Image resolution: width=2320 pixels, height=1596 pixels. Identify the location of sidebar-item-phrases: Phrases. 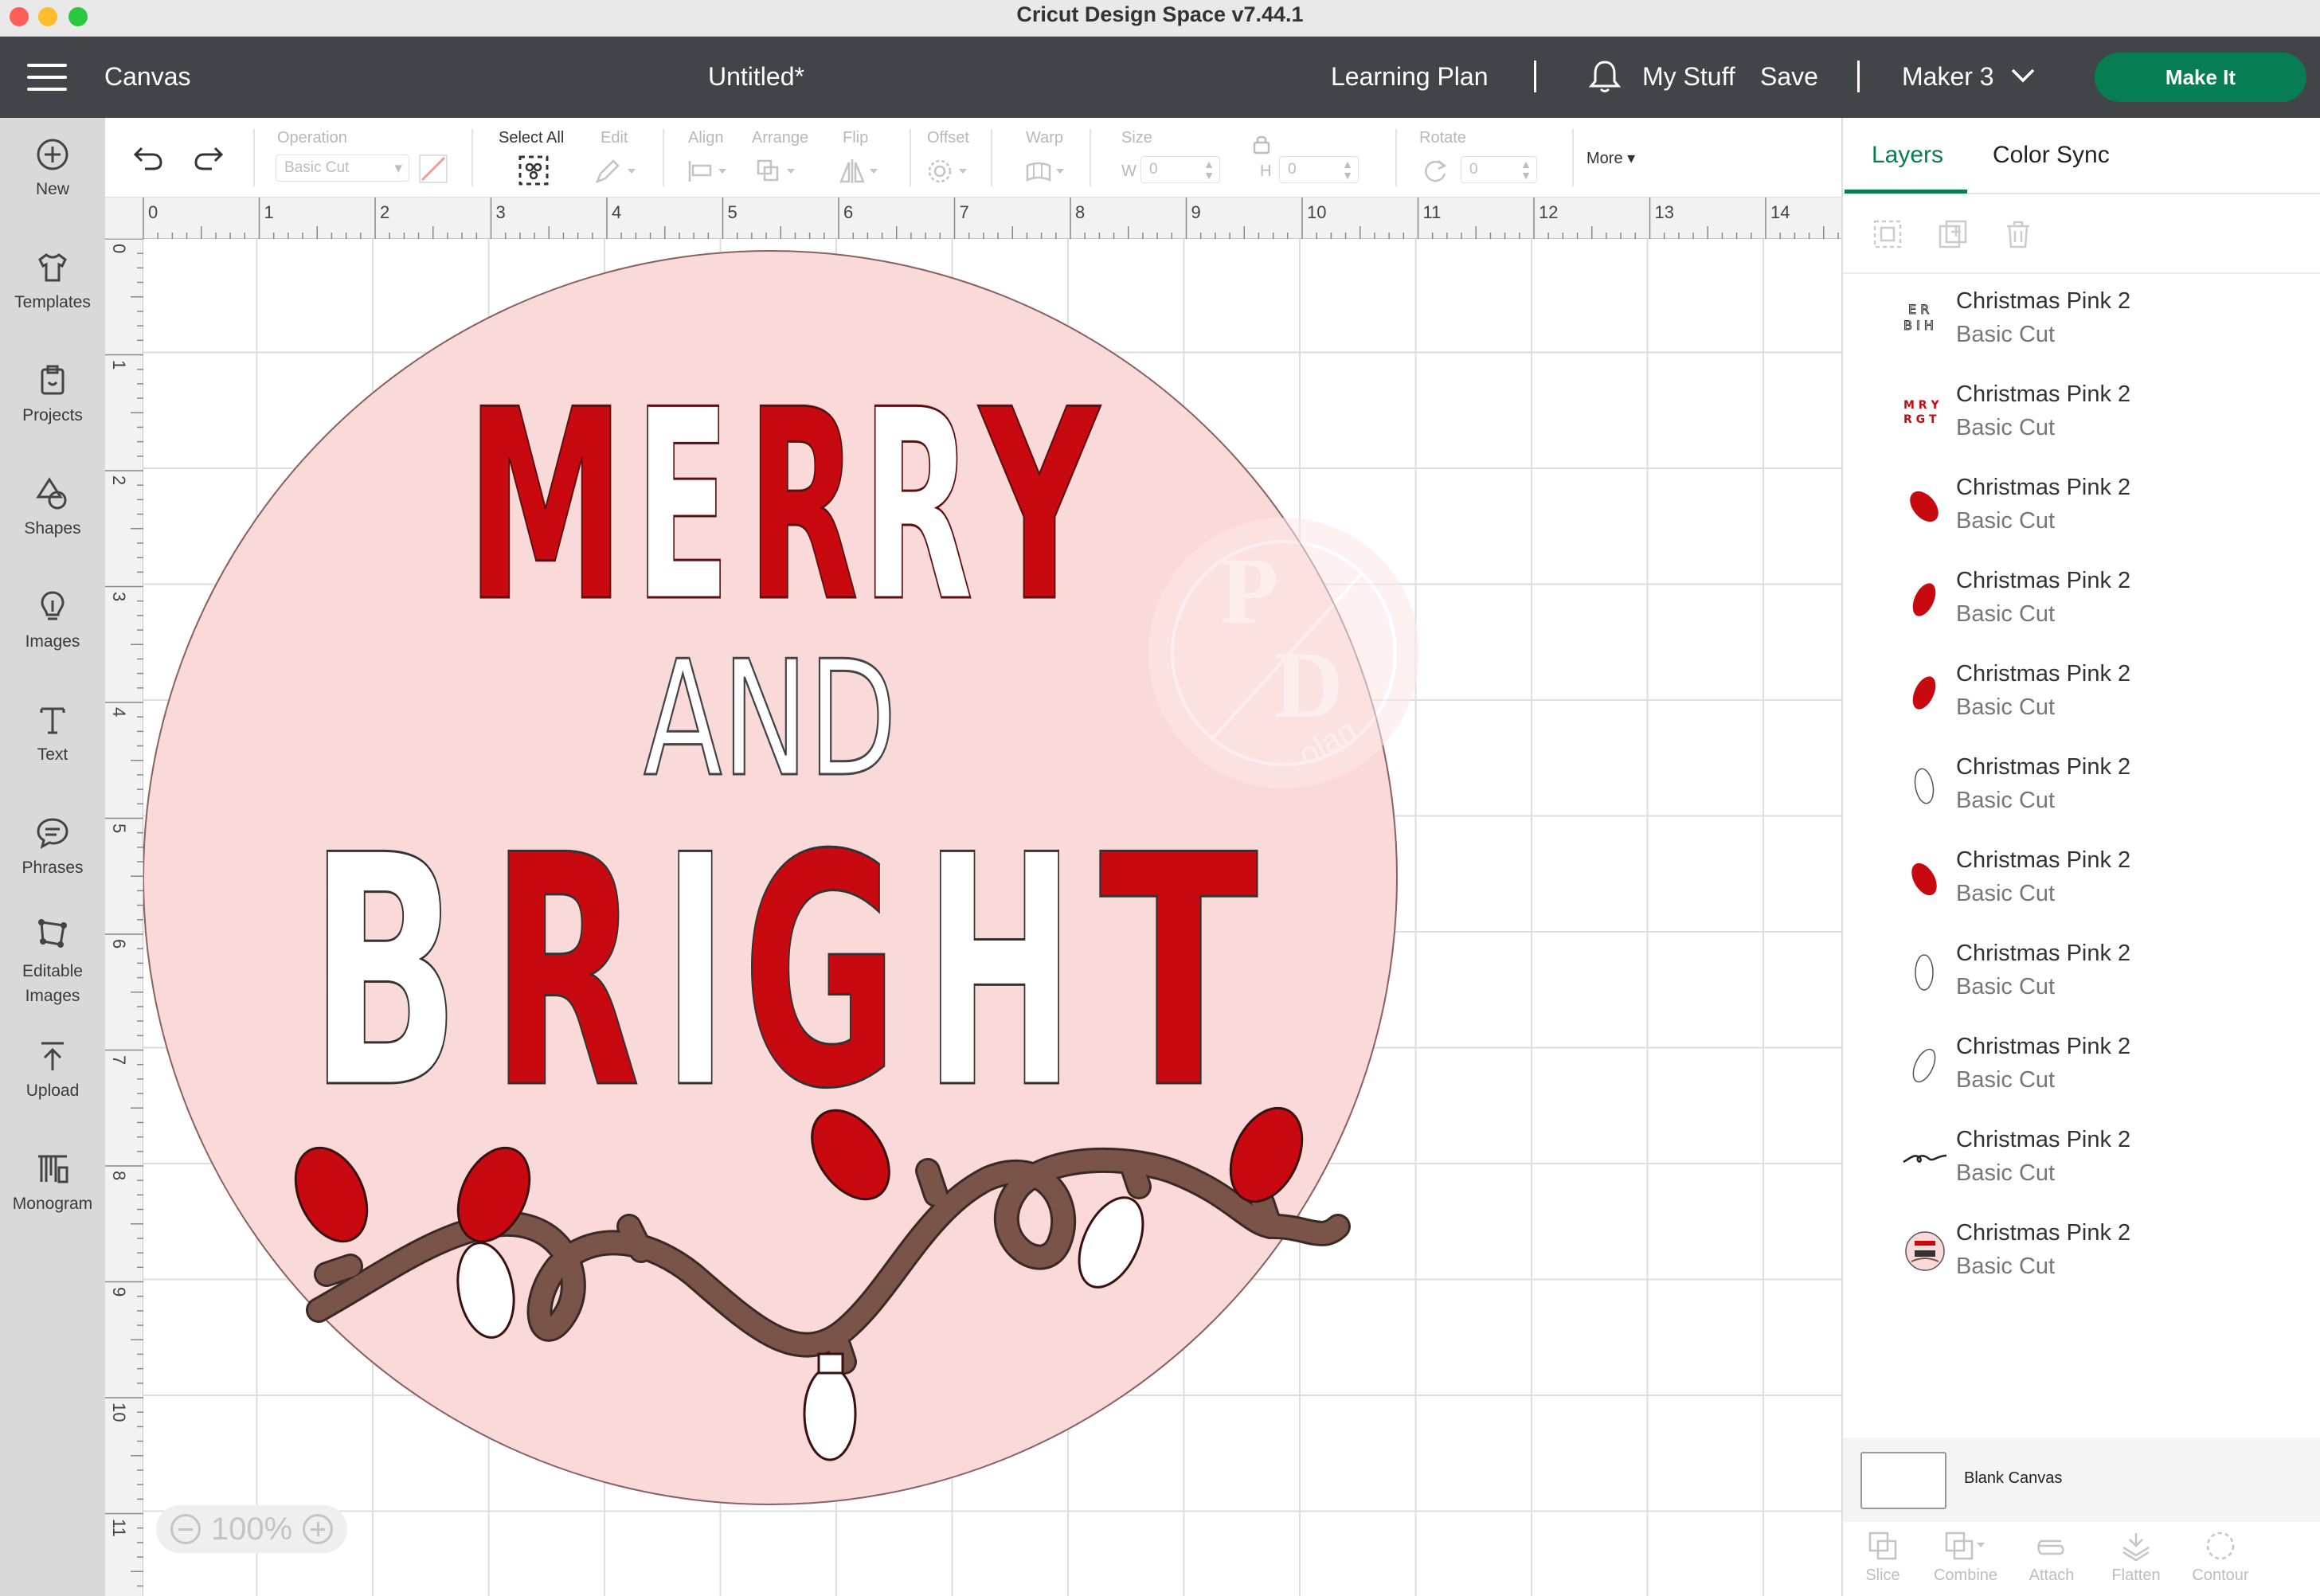
(52, 847).